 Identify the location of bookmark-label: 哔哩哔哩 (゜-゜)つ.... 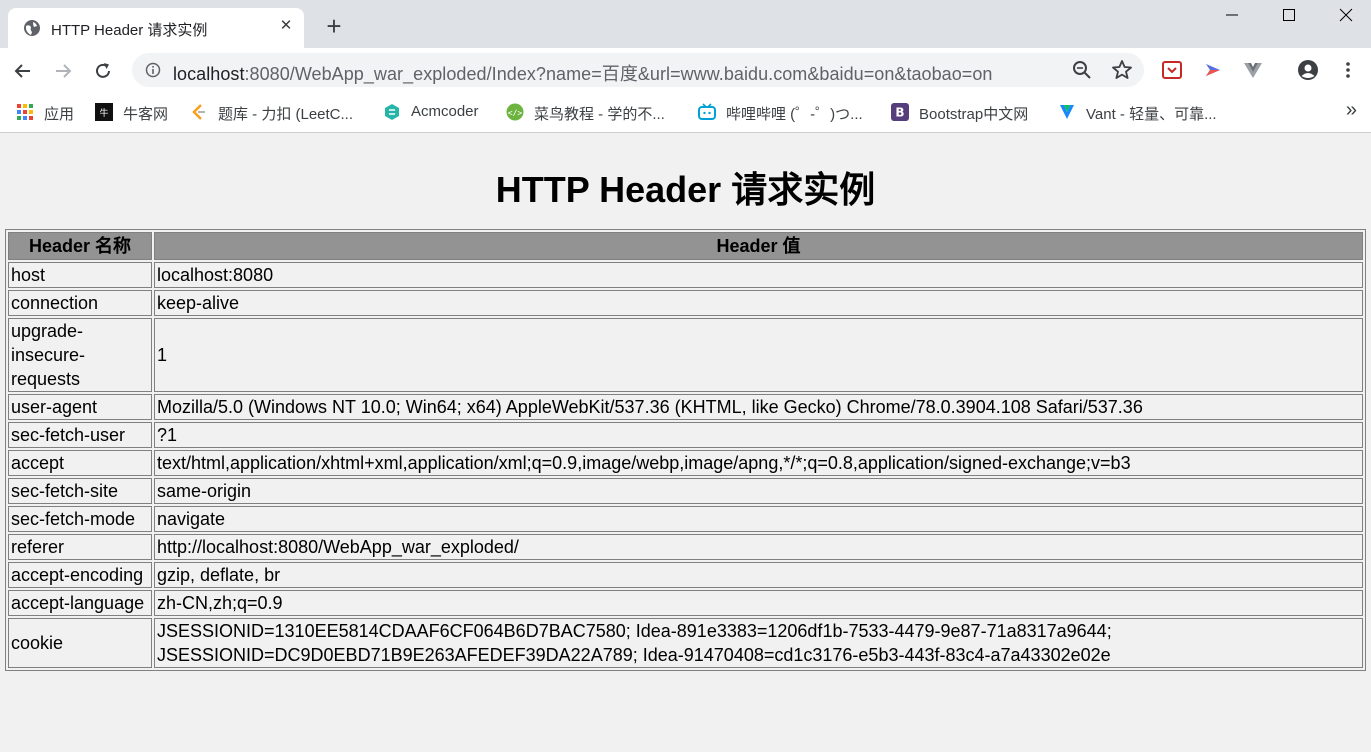
(794, 114).